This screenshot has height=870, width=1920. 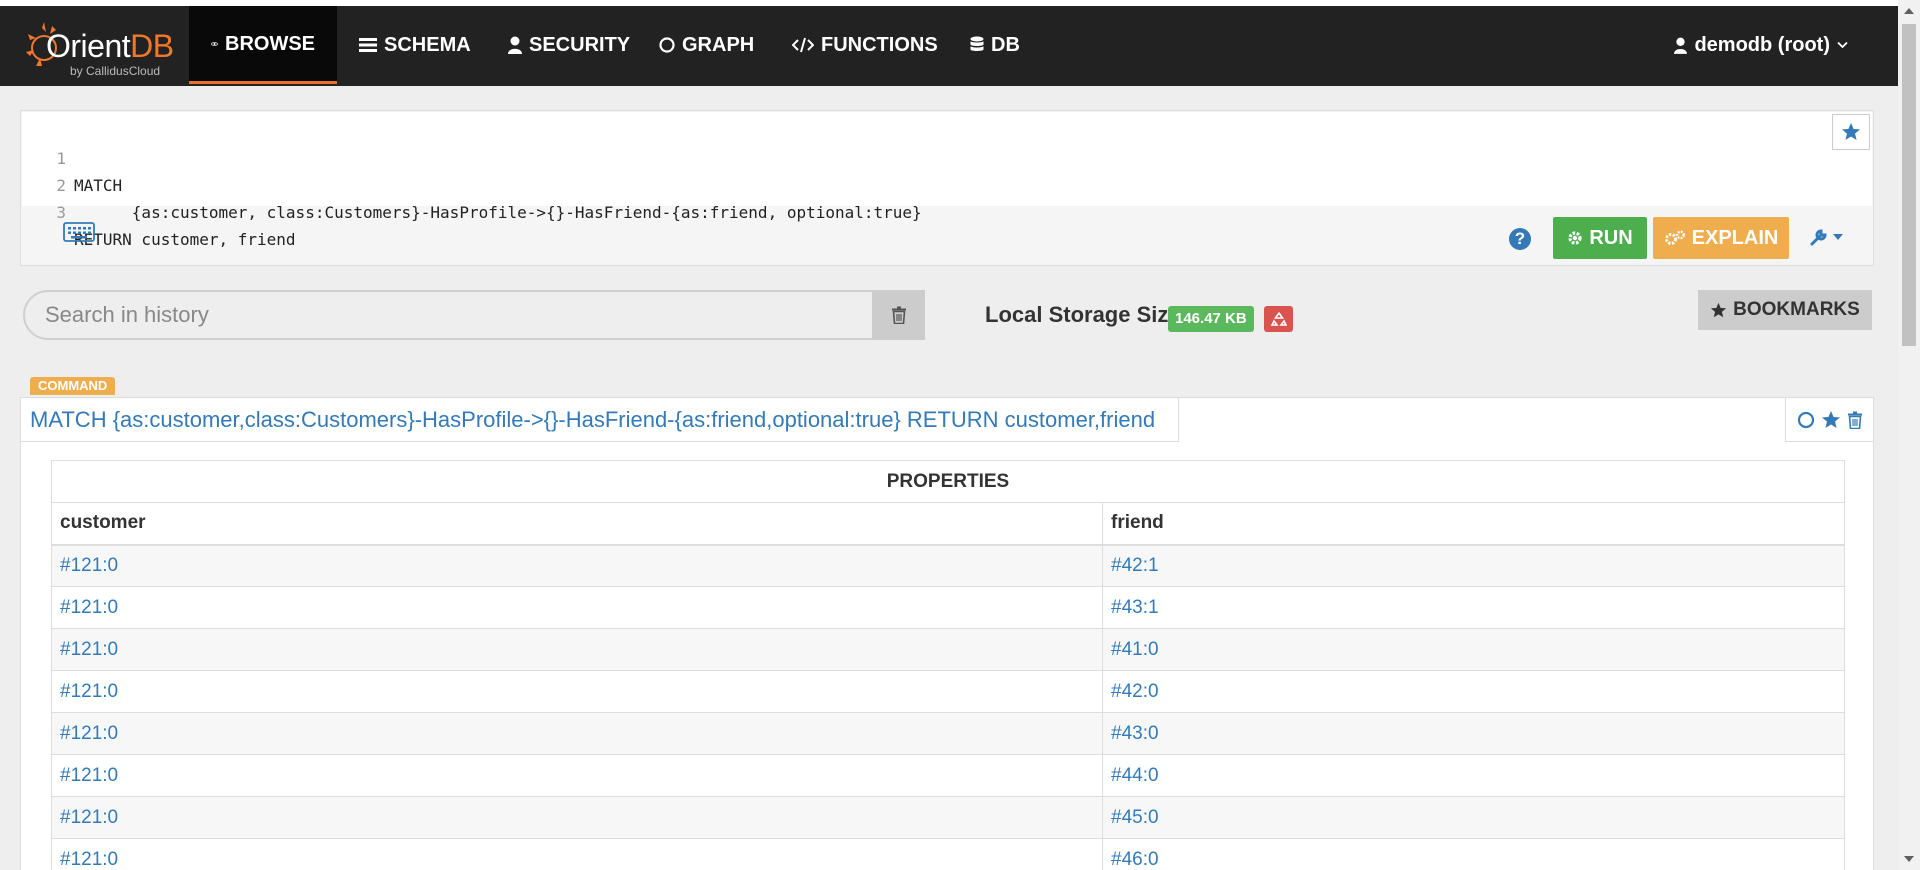 I want to click on record-link: #43:0, so click(x=1135, y=733).